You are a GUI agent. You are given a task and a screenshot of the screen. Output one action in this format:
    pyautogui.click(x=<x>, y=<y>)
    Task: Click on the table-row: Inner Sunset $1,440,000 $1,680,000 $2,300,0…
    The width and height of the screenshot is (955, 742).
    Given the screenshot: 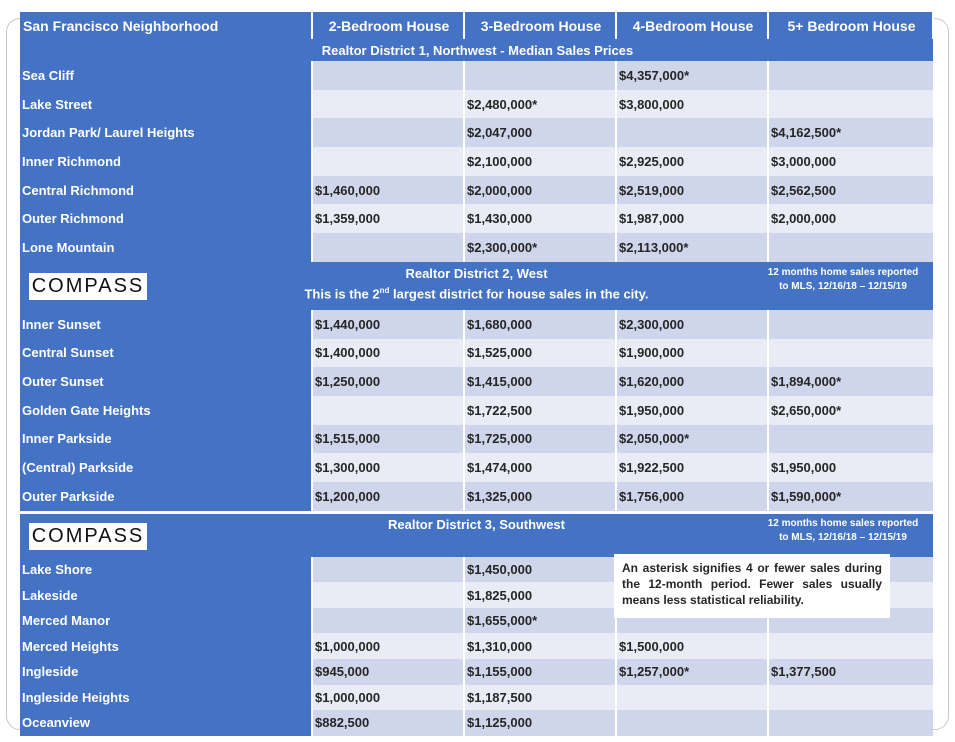 What is the action you would take?
    pyautogui.click(x=476, y=324)
    